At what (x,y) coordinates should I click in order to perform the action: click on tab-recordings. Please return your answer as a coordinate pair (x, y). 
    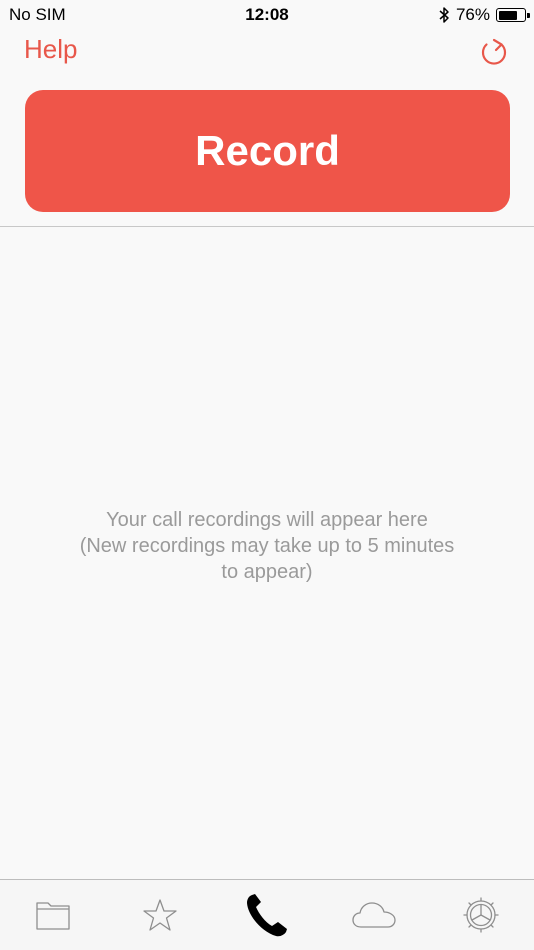
    Looking at the image, I should click on (267, 915).